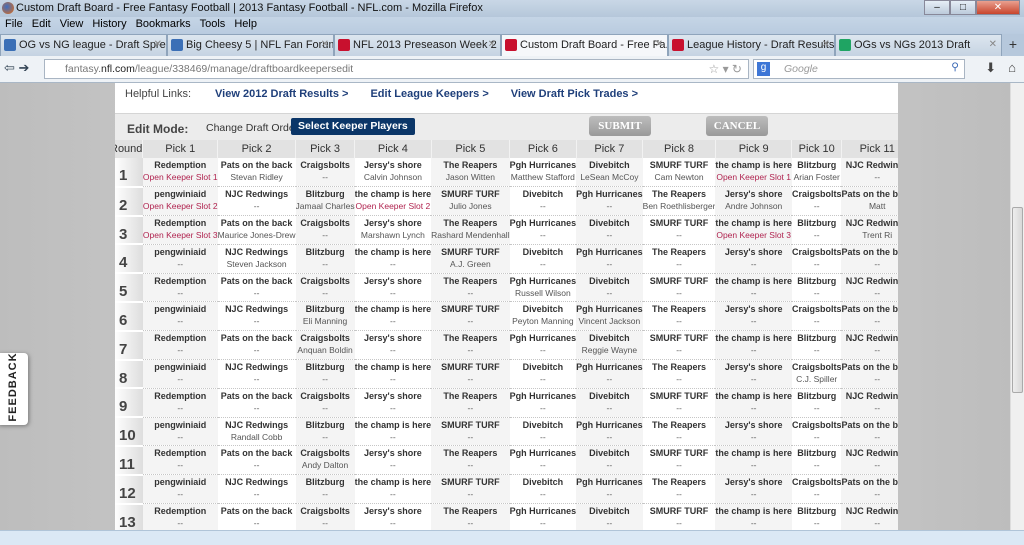 This screenshot has width=1024, height=545. What do you see at coordinates (252, 128) in the screenshot?
I see `change-draft-order-option: Change Draft Order` at bounding box center [252, 128].